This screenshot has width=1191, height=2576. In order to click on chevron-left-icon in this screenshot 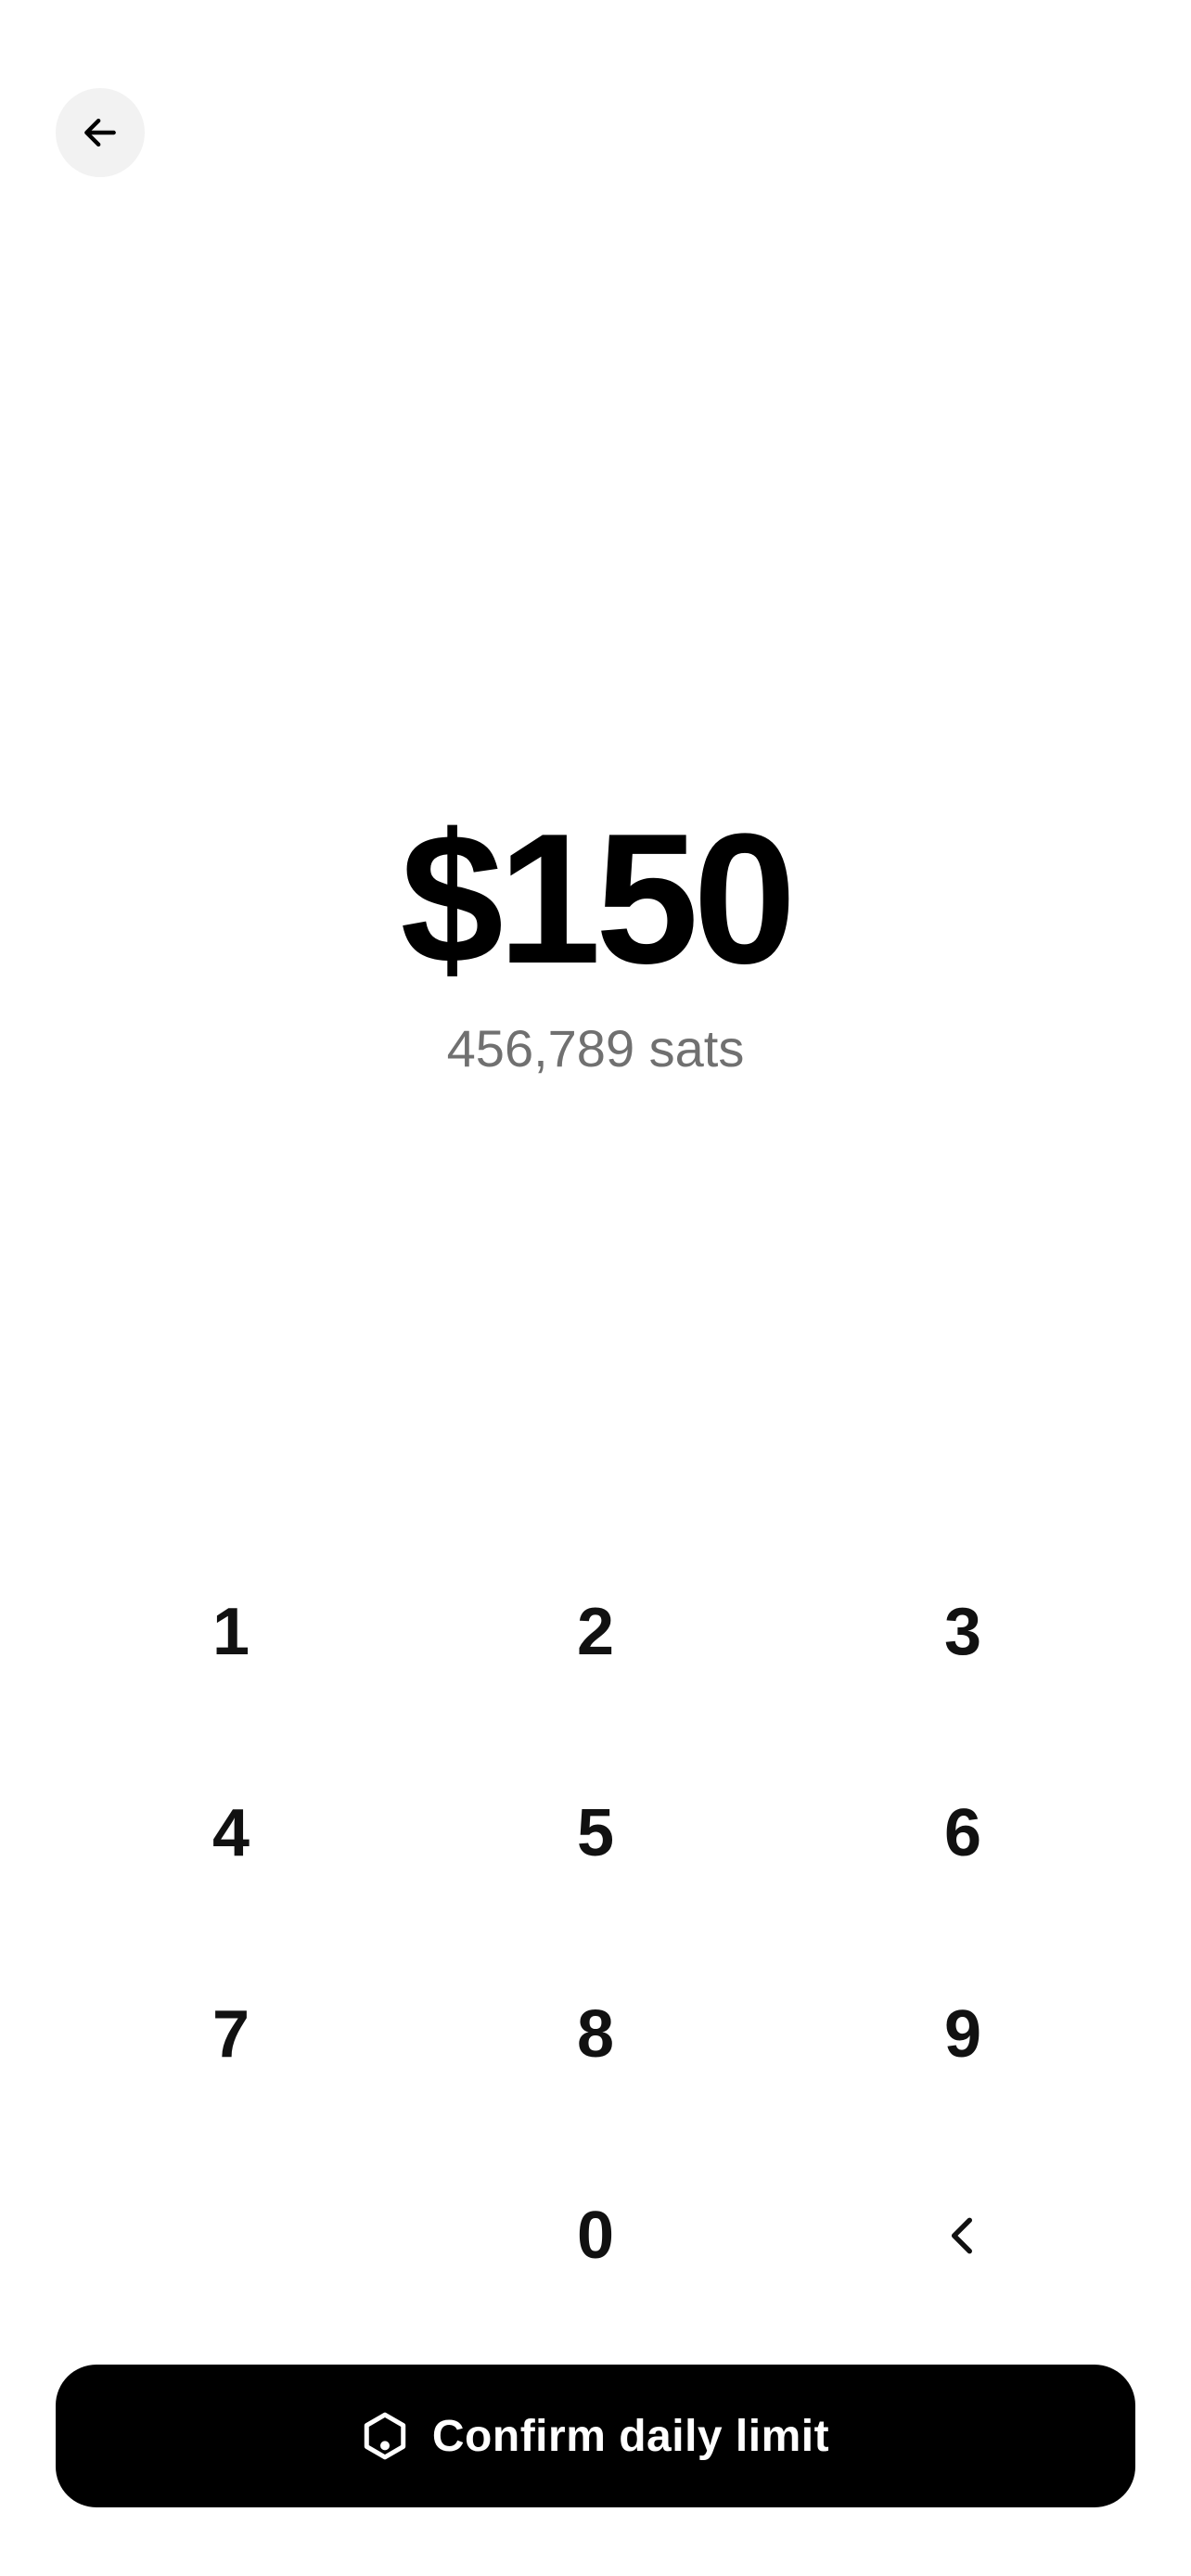, I will do `click(962, 2235)`.